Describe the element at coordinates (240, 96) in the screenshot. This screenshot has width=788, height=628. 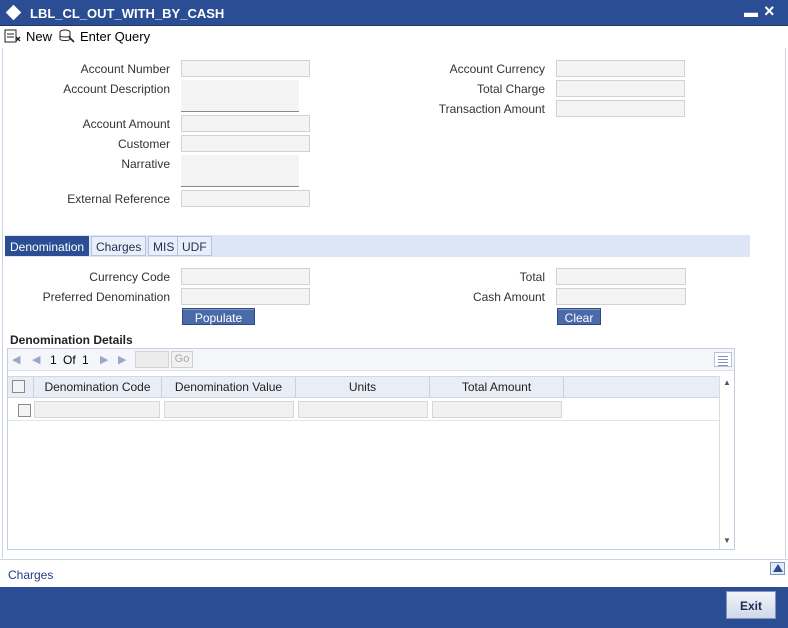
I see `account-description-field` at that location.